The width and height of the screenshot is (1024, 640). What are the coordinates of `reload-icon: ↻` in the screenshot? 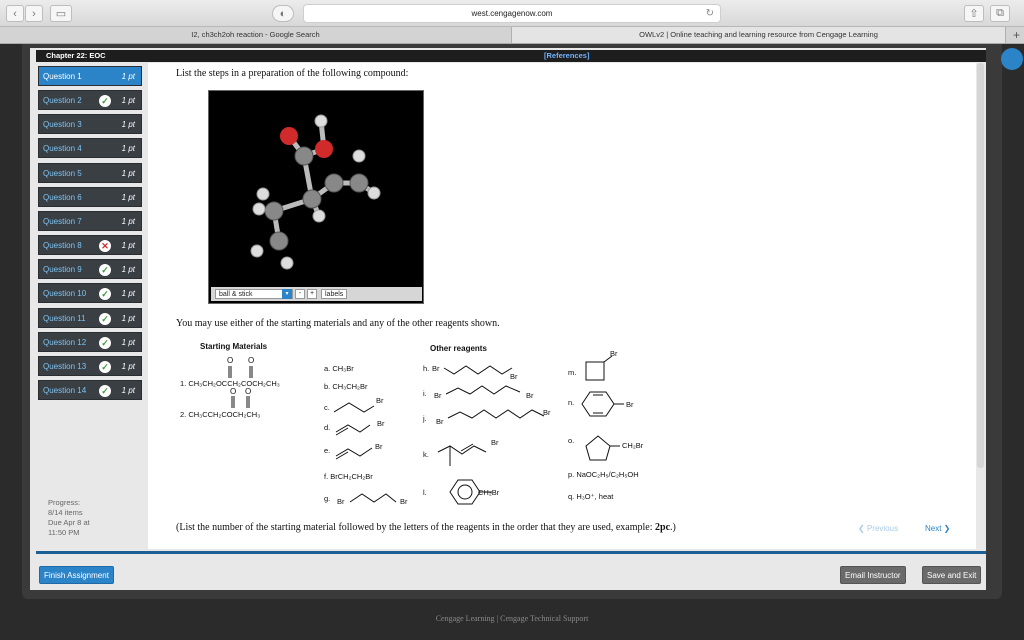 It's located at (710, 14).